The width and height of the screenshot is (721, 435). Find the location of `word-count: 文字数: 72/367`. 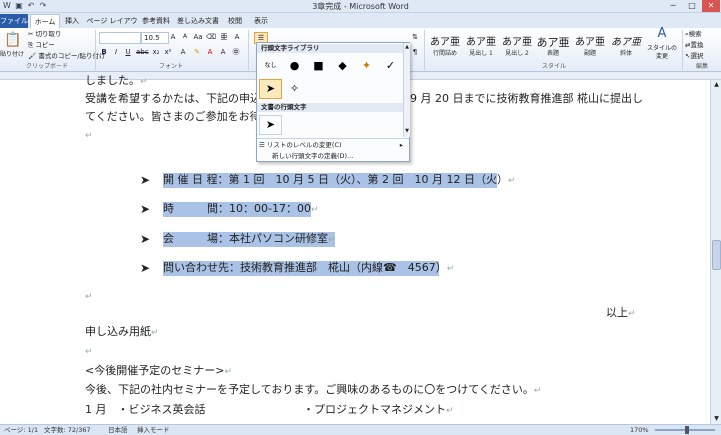

word-count: 文字数: 72/367 is located at coordinates (67, 430).